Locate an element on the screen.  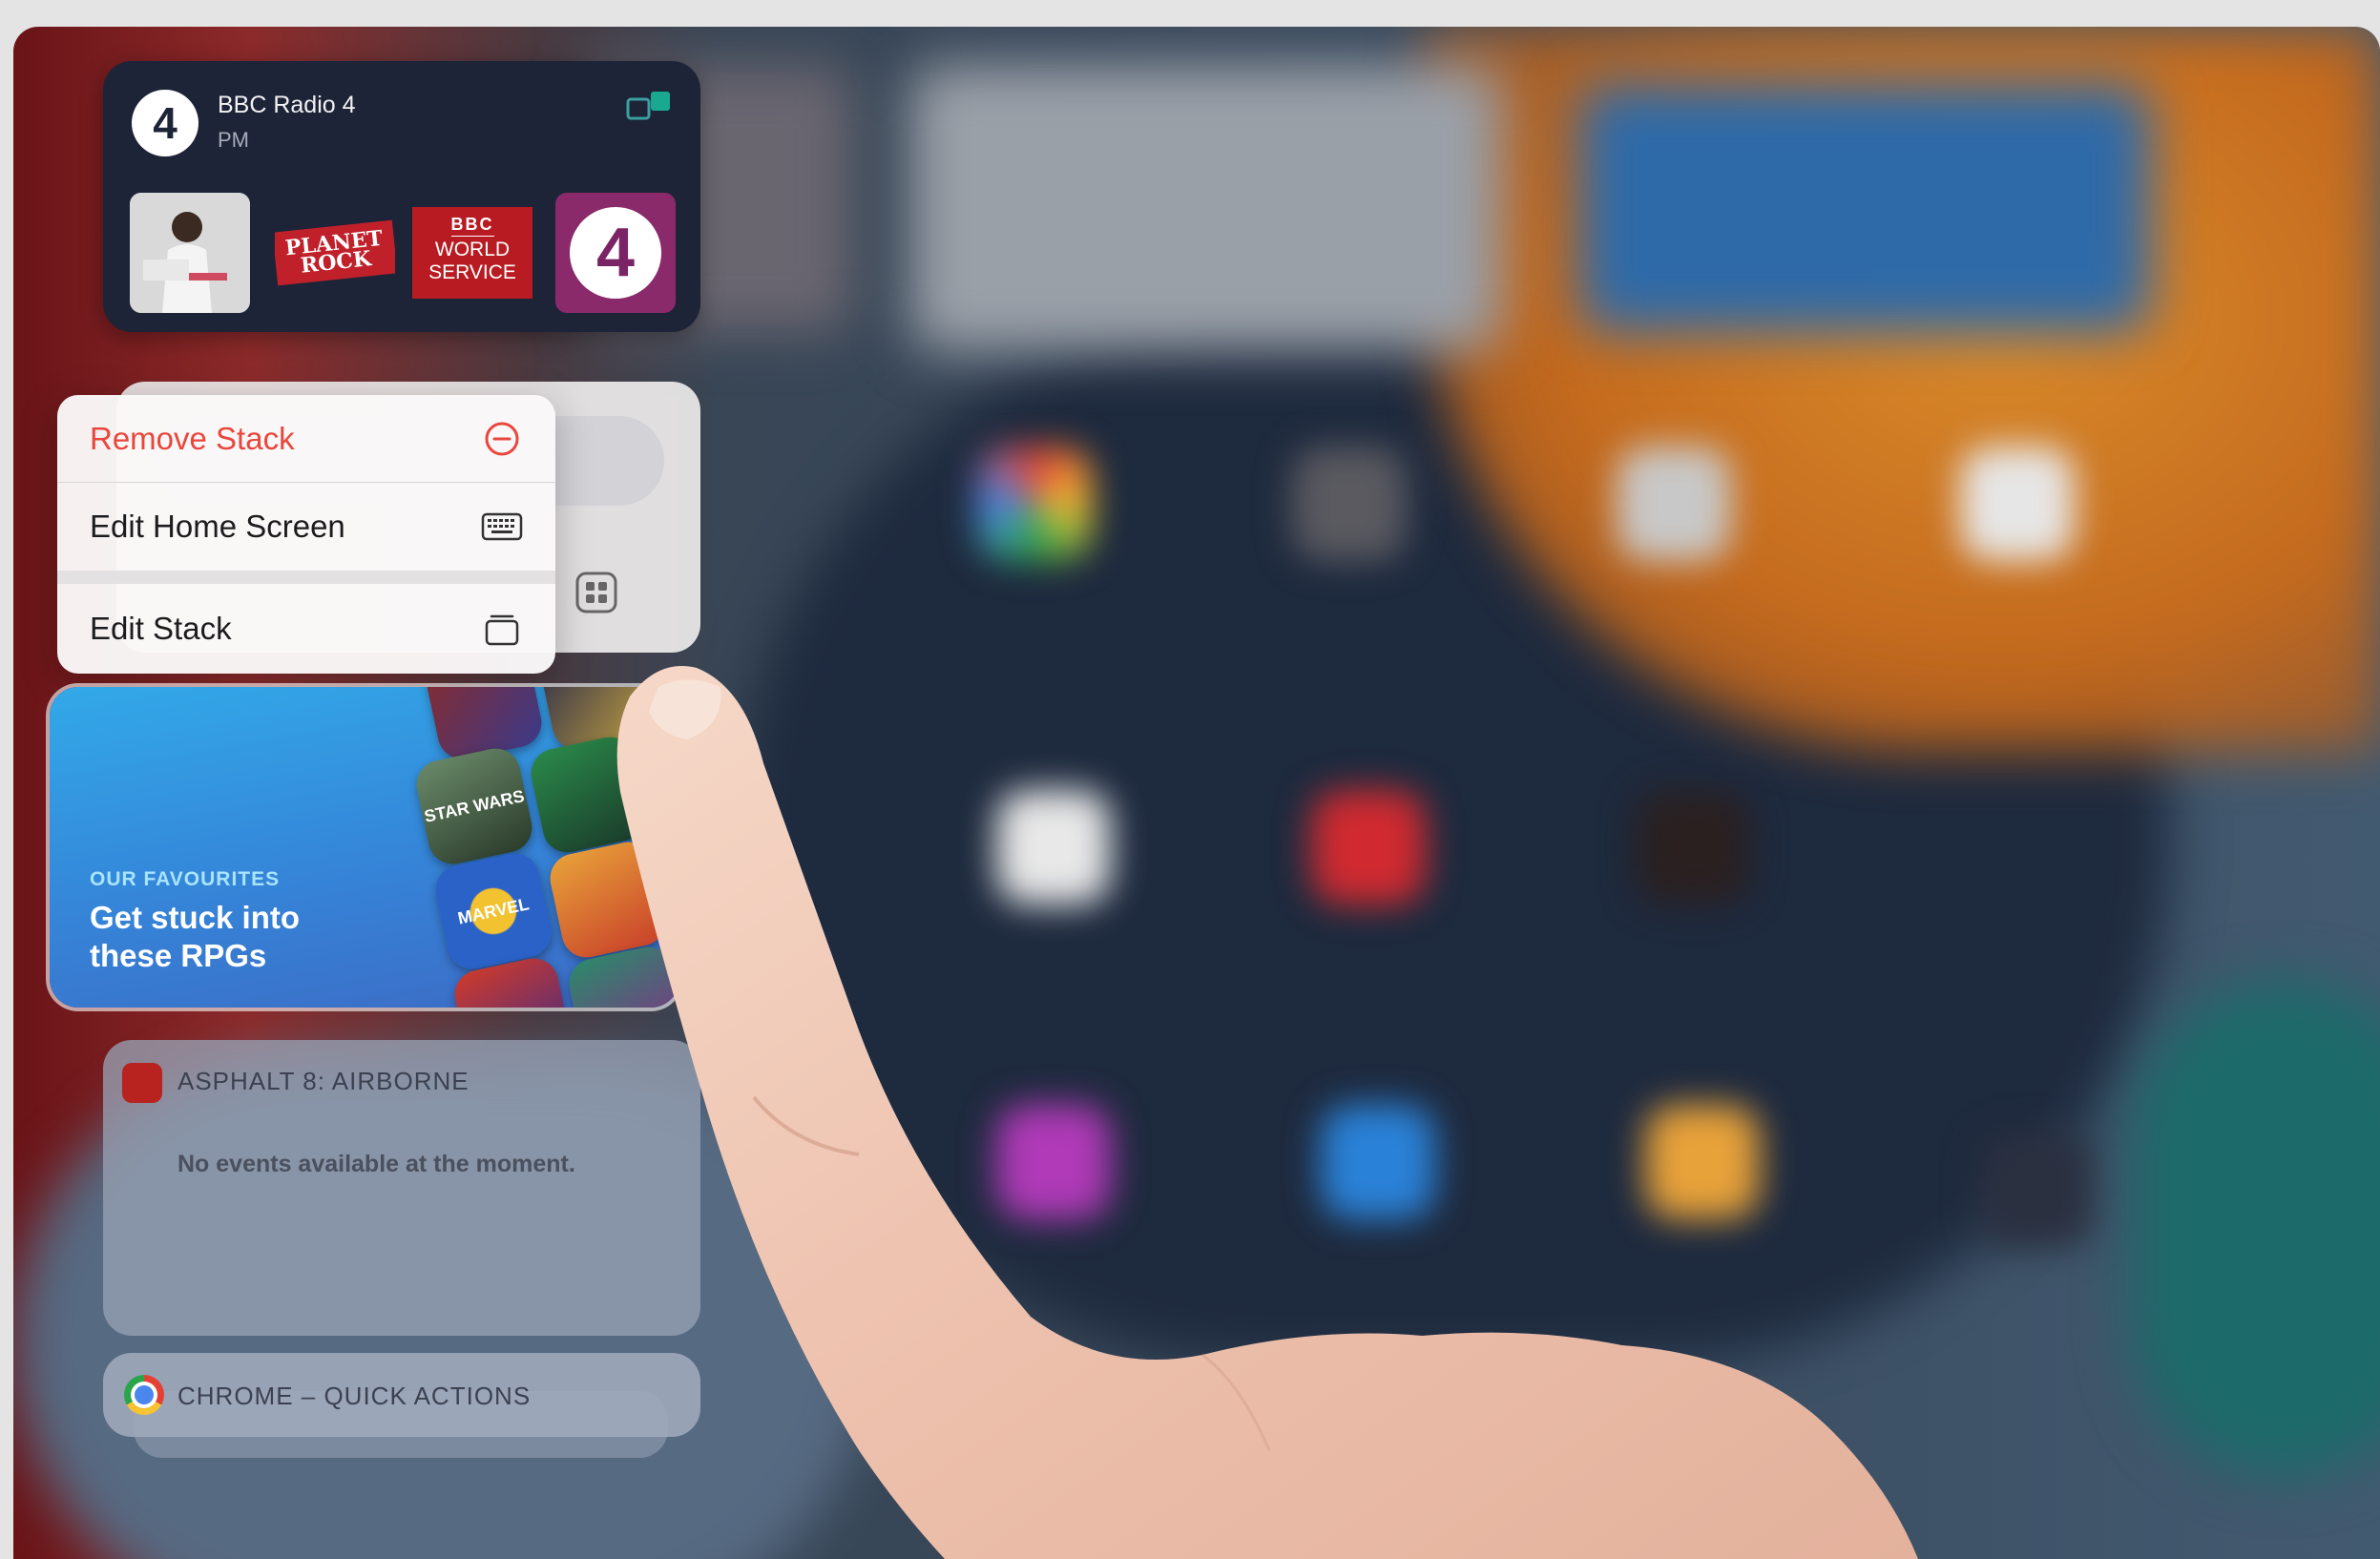
rpg-widget-title: Get stuck into these RPGs is located at coordinates (196, 936).